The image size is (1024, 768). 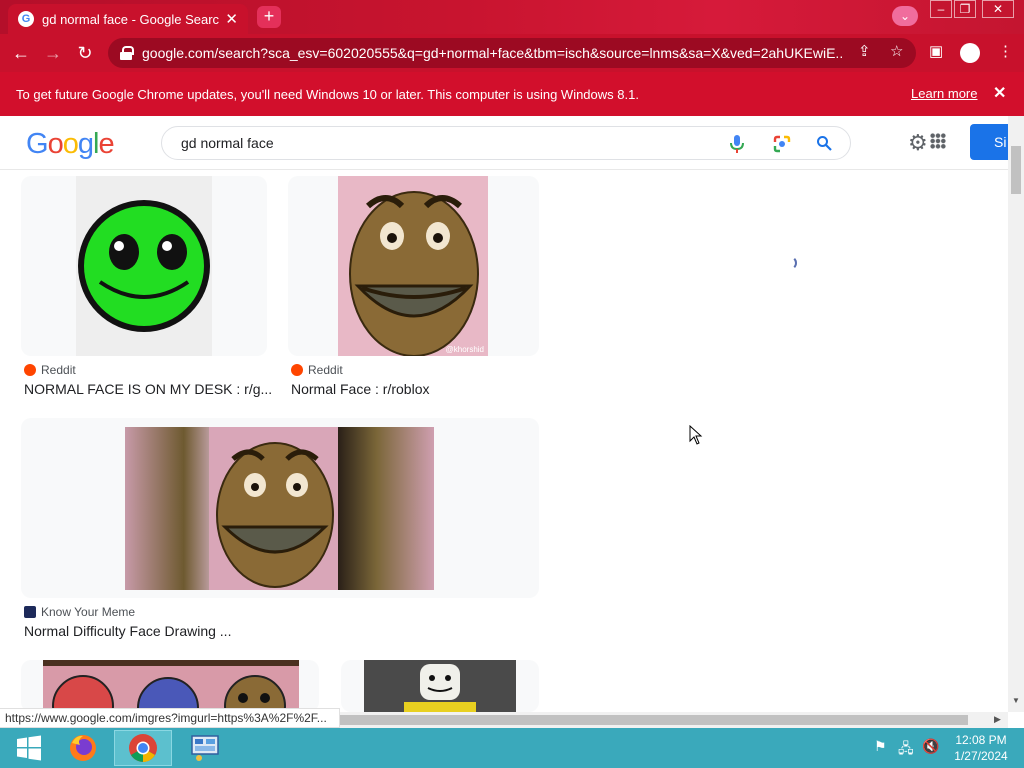 What do you see at coordinates (790, 263) in the screenshot?
I see `loading-spinner-icon` at bounding box center [790, 263].